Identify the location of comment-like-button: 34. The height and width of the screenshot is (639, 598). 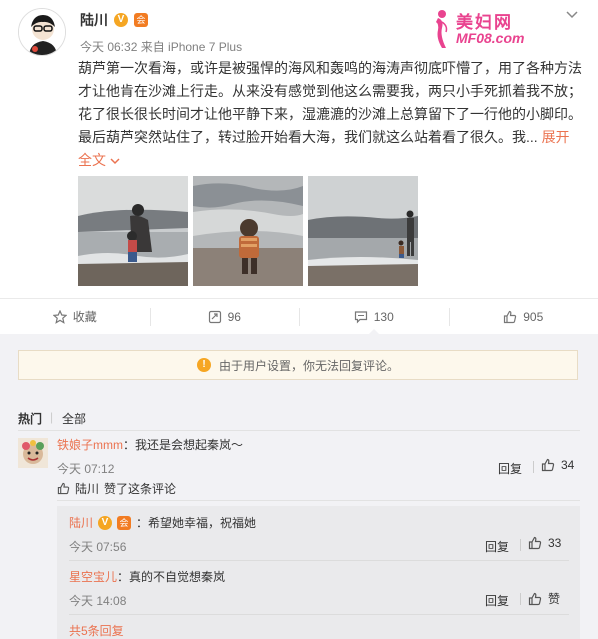
(557, 465).